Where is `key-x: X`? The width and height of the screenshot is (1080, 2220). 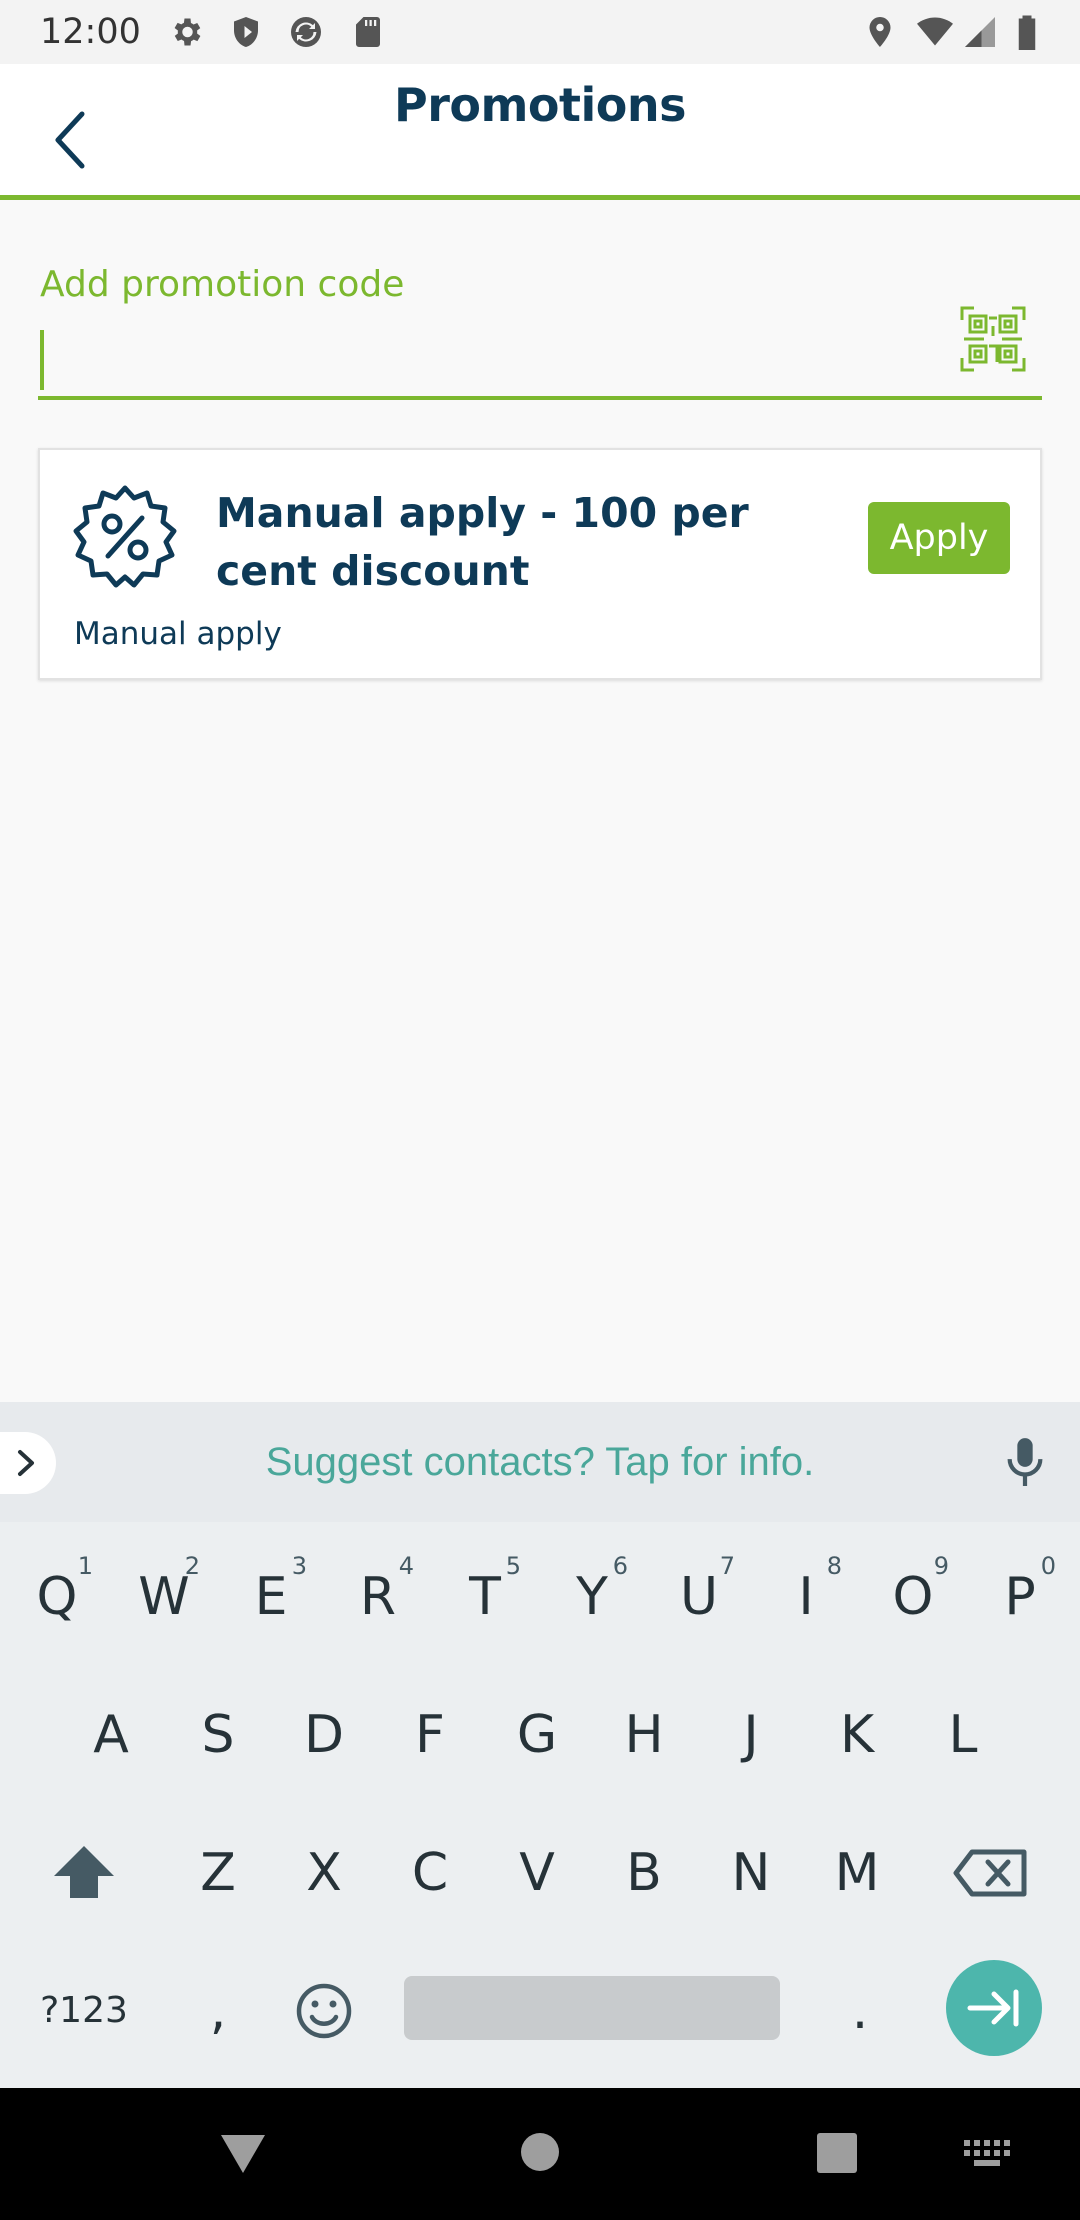 key-x: X is located at coordinates (324, 1873).